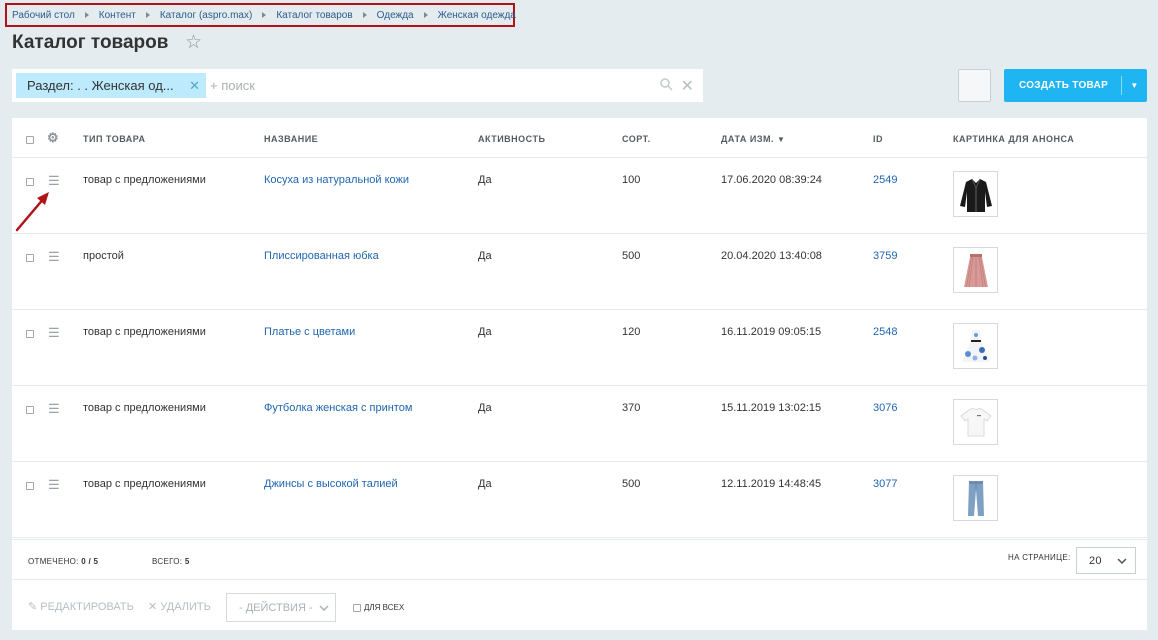 This screenshot has height=640, width=1158. I want to click on white-tshirt-icon, so click(975, 422).